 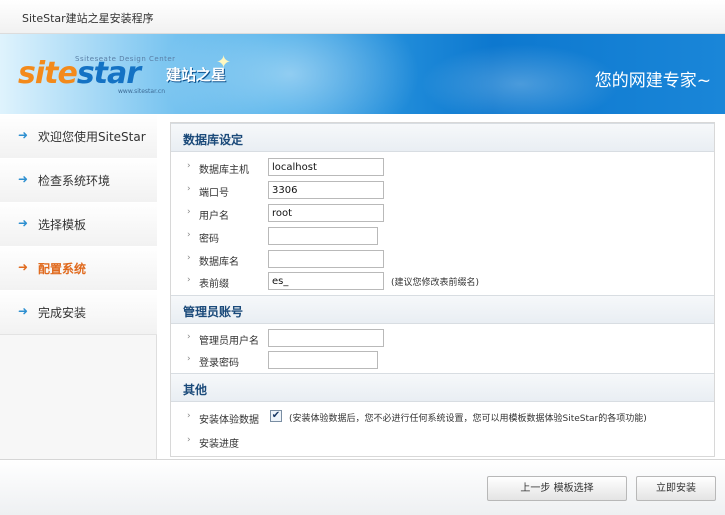 What do you see at coordinates (362, 17) in the screenshot?
I see `title-bar: SiteStar建站之星安装程序` at bounding box center [362, 17].